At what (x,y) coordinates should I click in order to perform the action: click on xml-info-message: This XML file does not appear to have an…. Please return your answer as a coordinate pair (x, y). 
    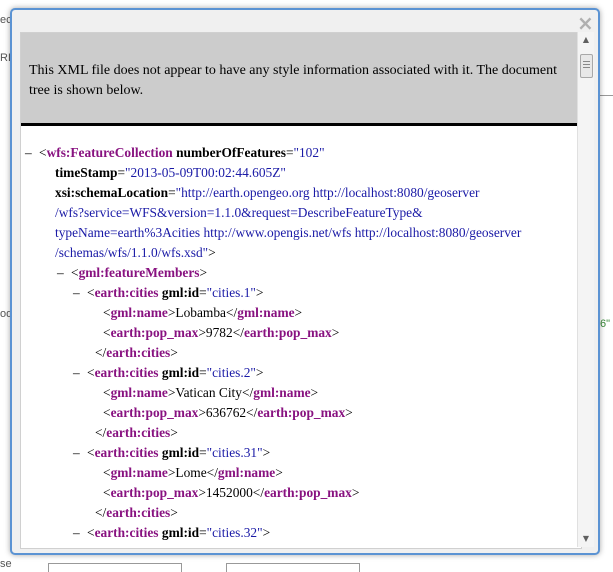
    Looking at the image, I should click on (301, 79).